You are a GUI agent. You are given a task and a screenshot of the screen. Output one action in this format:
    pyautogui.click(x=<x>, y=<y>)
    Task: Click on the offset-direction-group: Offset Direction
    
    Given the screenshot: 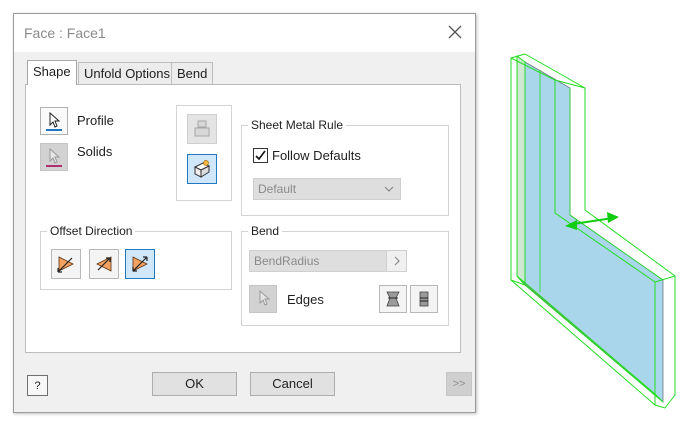 What is the action you would take?
    pyautogui.click(x=136, y=257)
    